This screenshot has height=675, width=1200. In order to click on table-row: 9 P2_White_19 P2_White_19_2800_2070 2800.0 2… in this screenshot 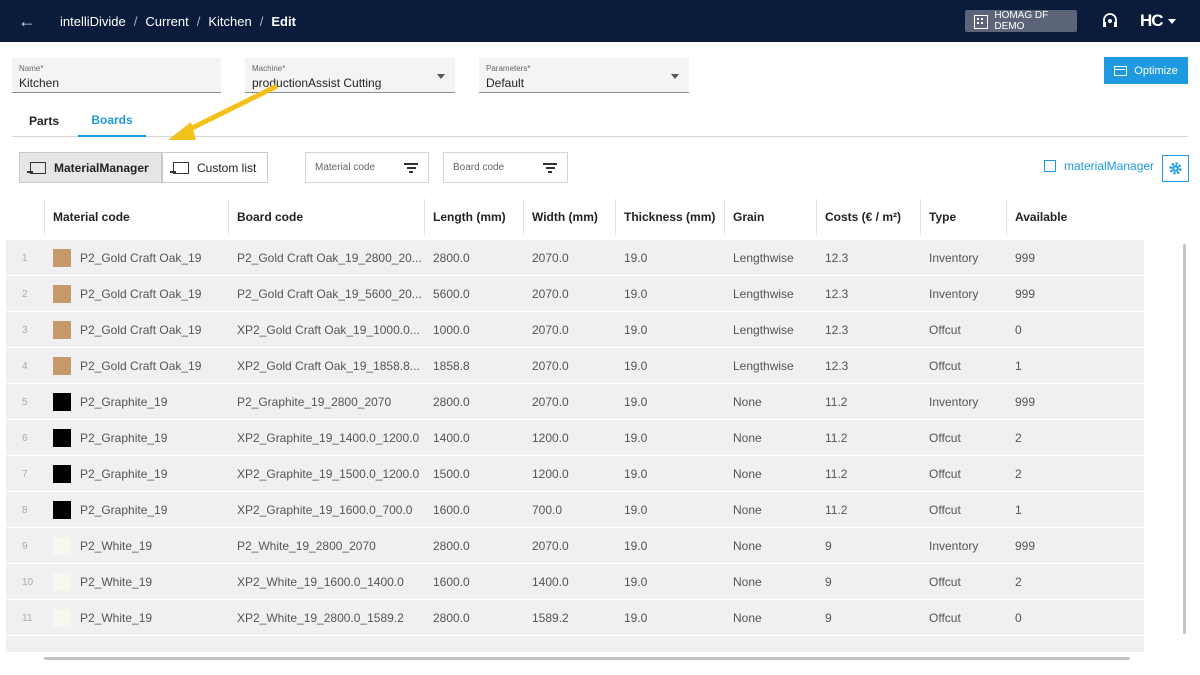, I will do `click(575, 546)`.